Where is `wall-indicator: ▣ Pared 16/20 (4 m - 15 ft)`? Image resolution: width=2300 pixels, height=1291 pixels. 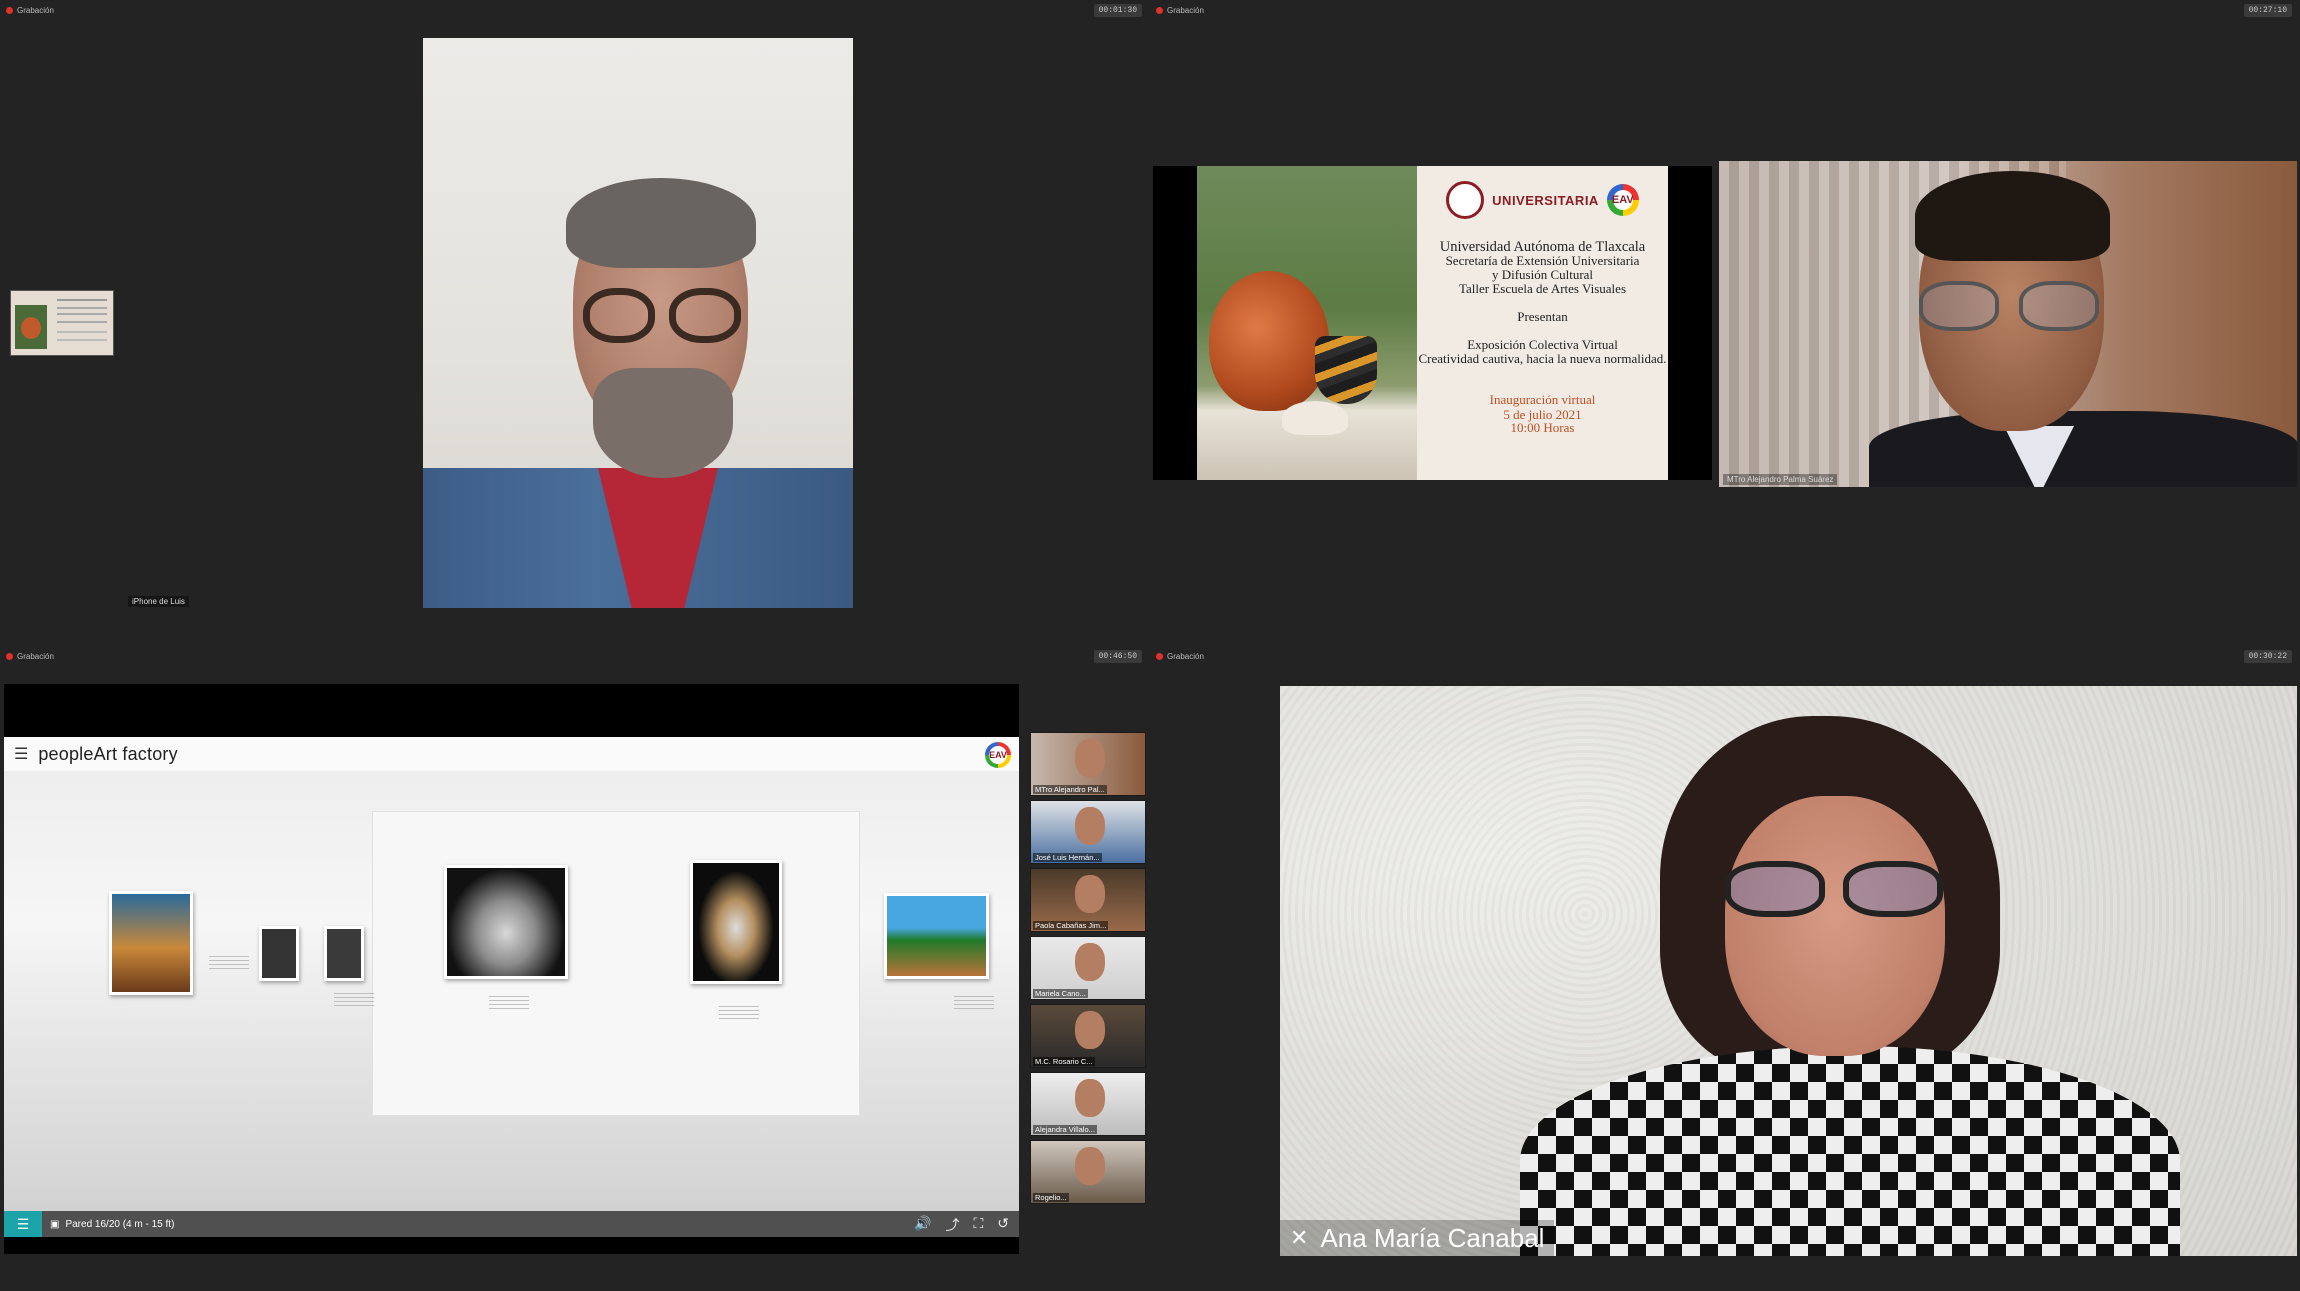
wall-indicator: ▣ Pared 16/20 (4 m - 15 ft) is located at coordinates (112, 1224).